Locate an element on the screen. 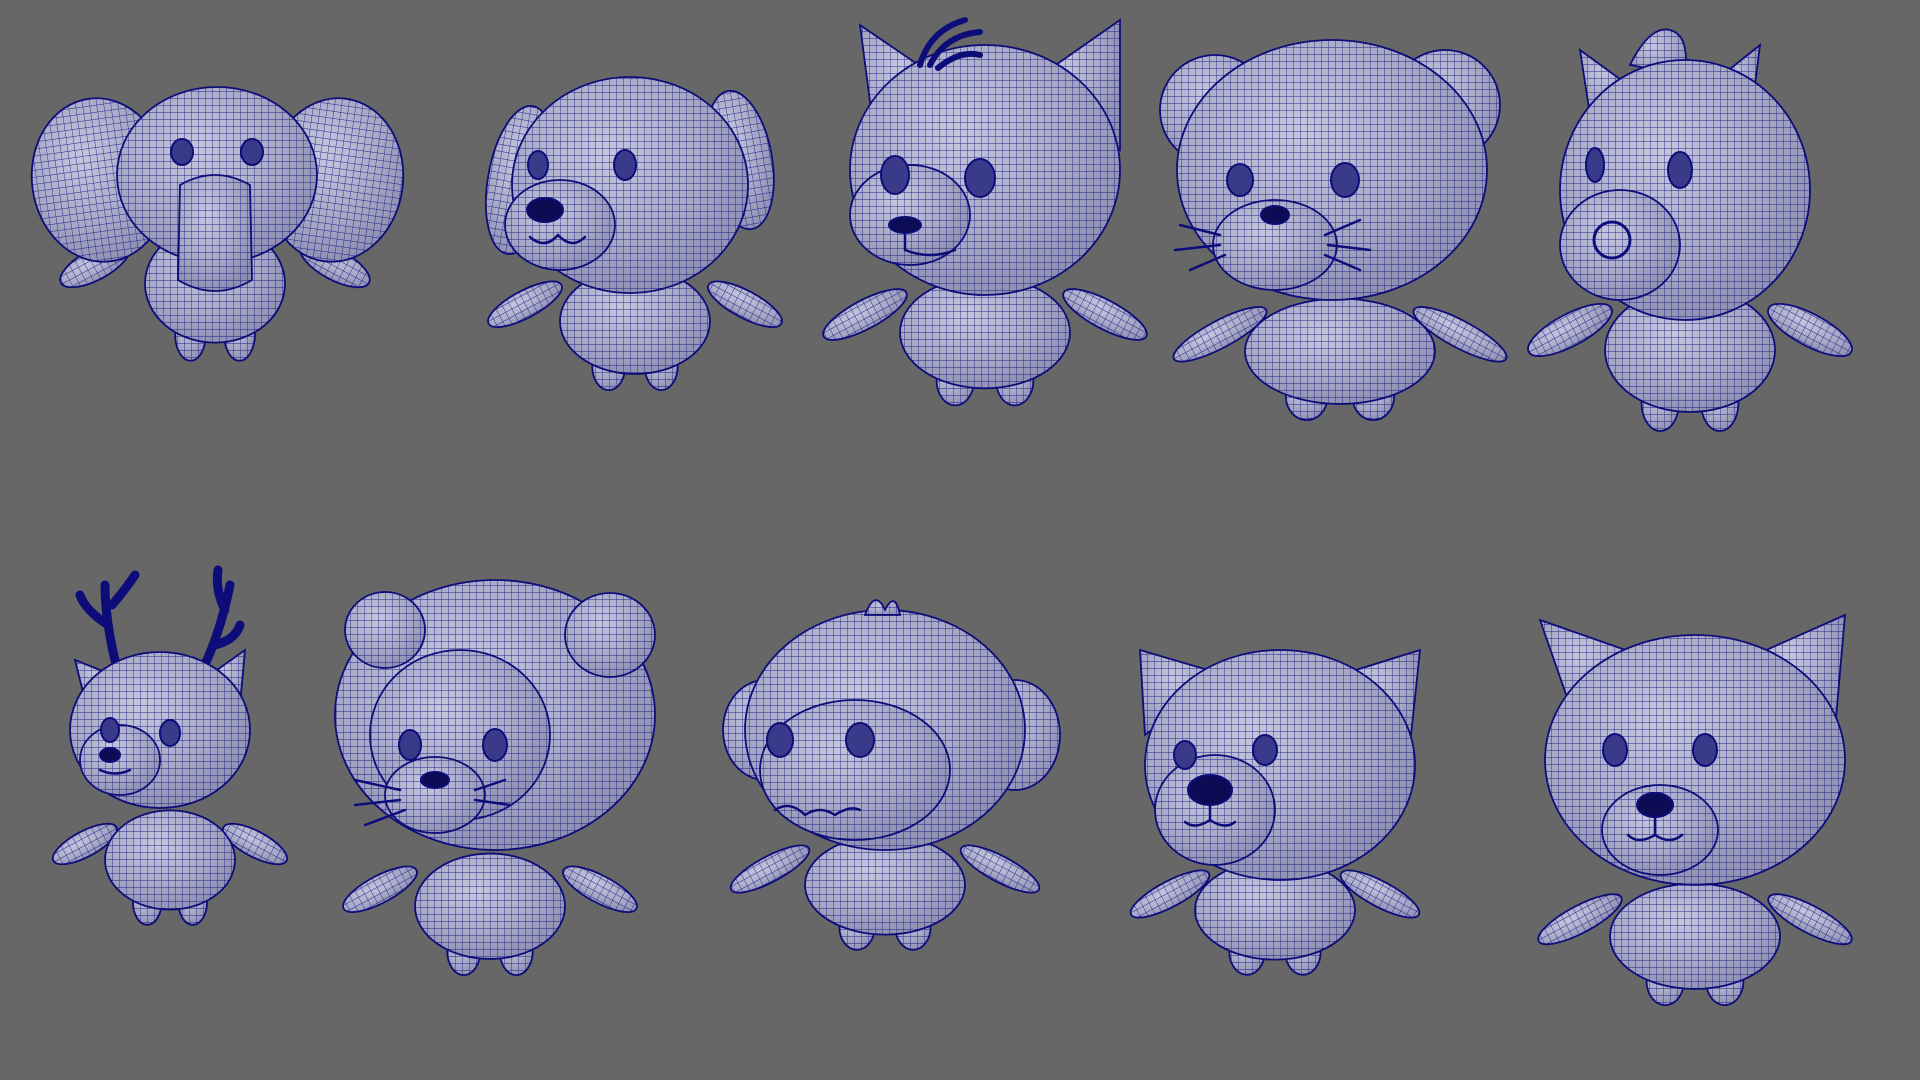  deer-model is located at coordinates (175, 780).